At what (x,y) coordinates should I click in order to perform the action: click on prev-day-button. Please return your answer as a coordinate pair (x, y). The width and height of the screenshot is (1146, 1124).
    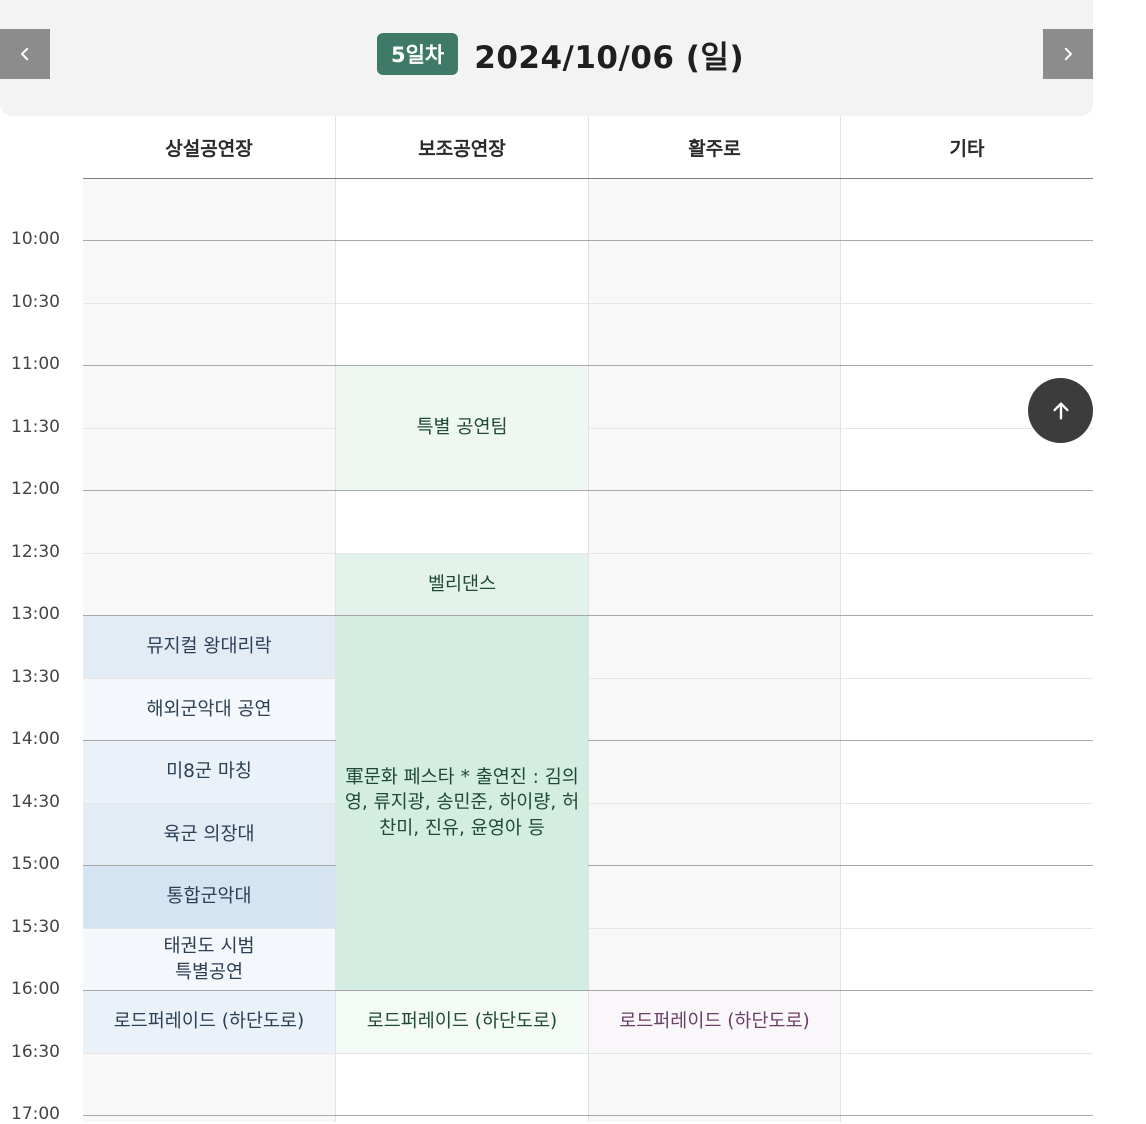
    Looking at the image, I should click on (25, 54).